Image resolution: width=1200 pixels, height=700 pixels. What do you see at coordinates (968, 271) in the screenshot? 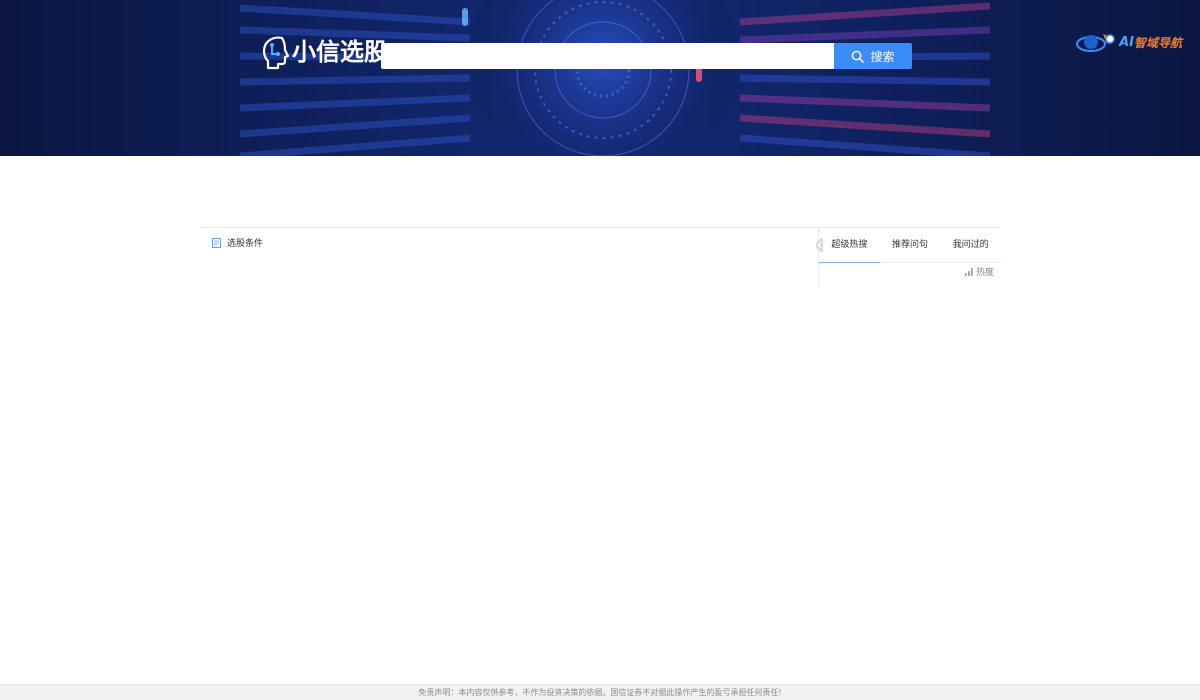
I see `signal-bars-icon` at bounding box center [968, 271].